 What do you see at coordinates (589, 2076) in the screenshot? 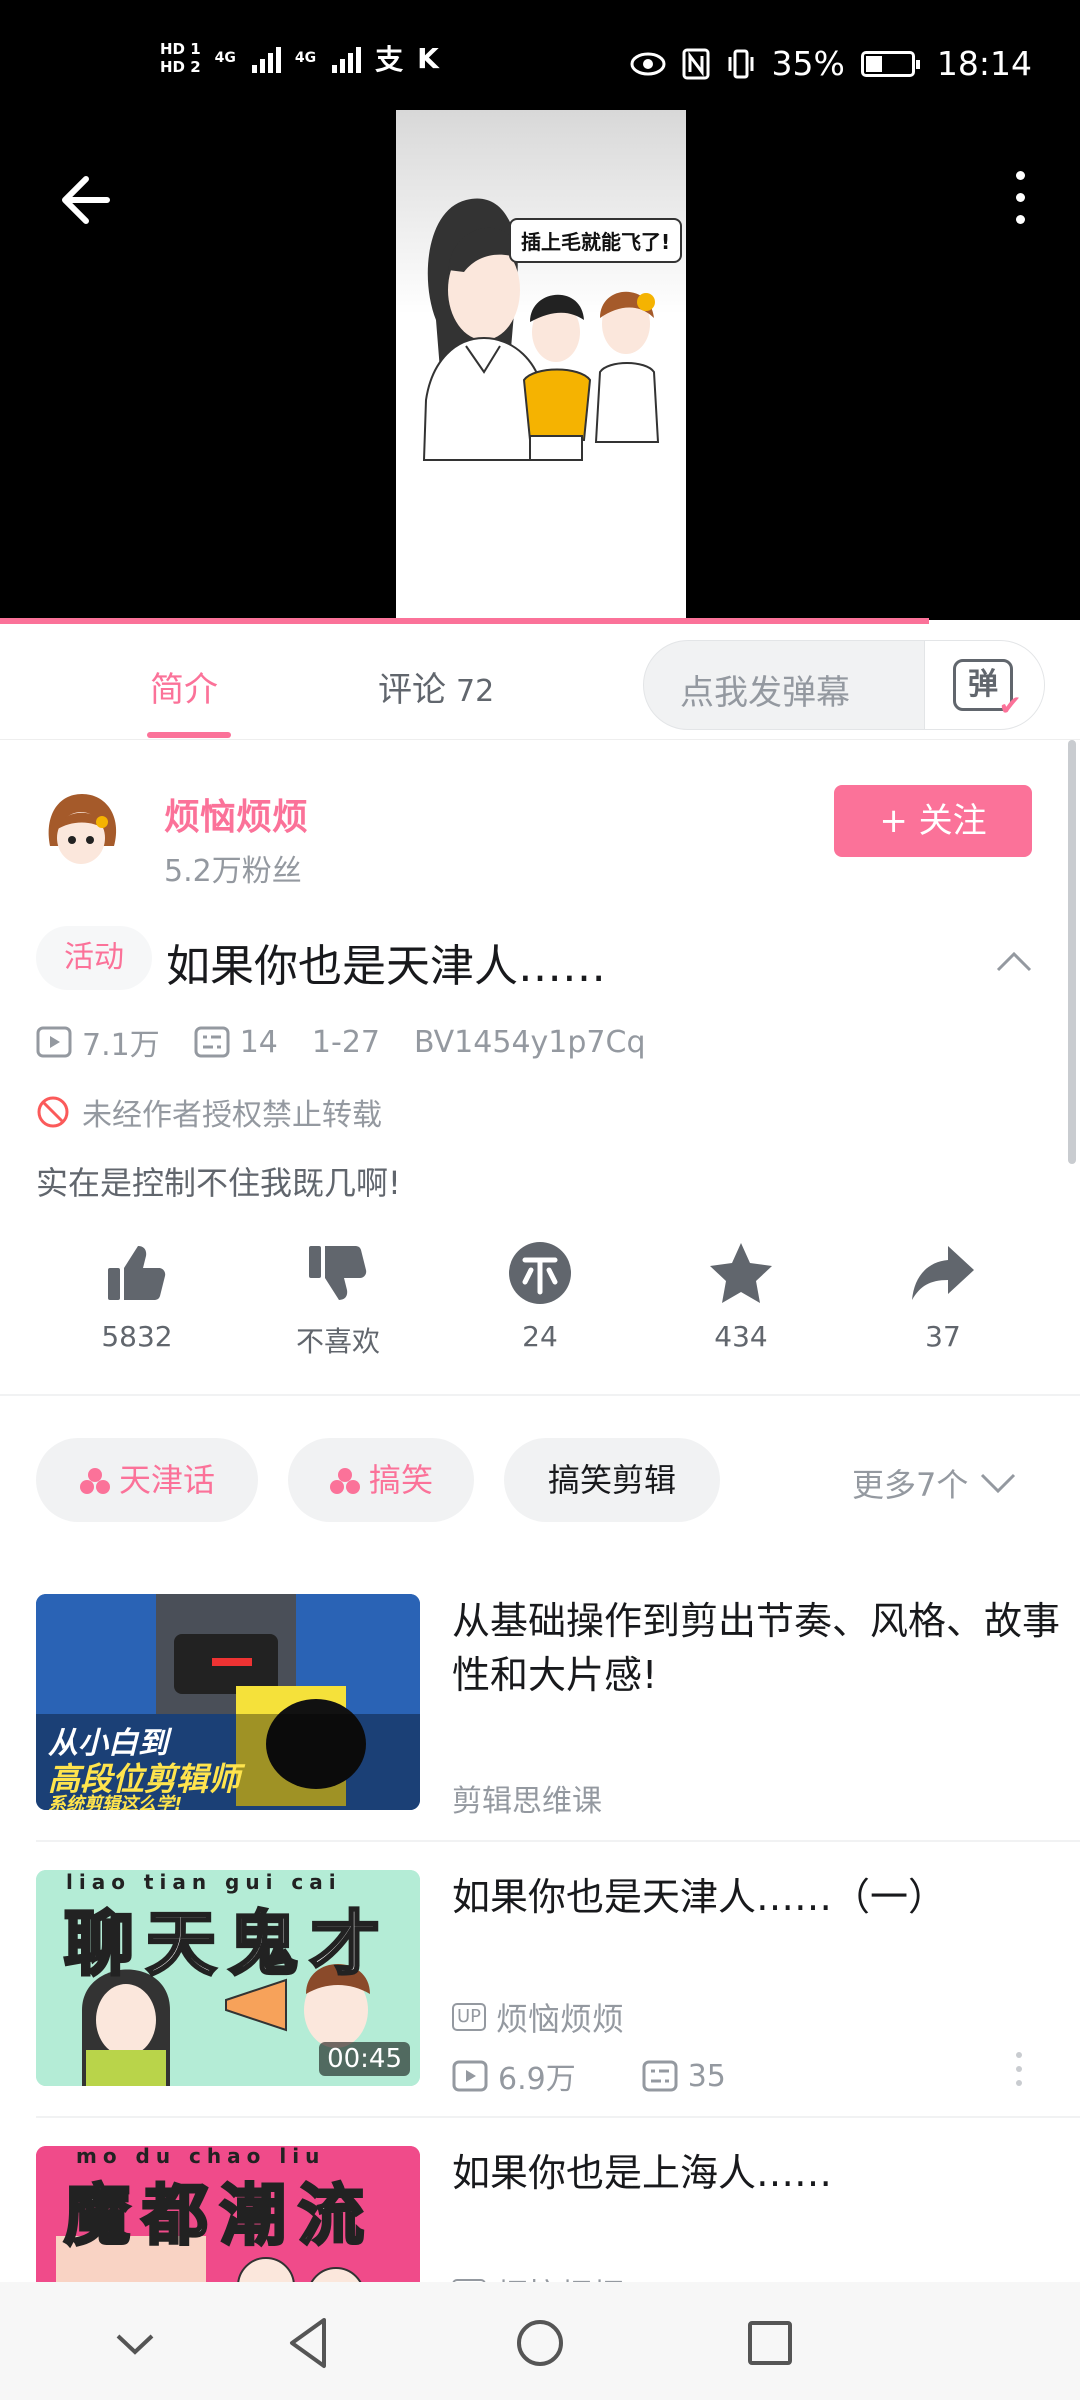
I see `recommended-stats: 6.9万 35` at bounding box center [589, 2076].